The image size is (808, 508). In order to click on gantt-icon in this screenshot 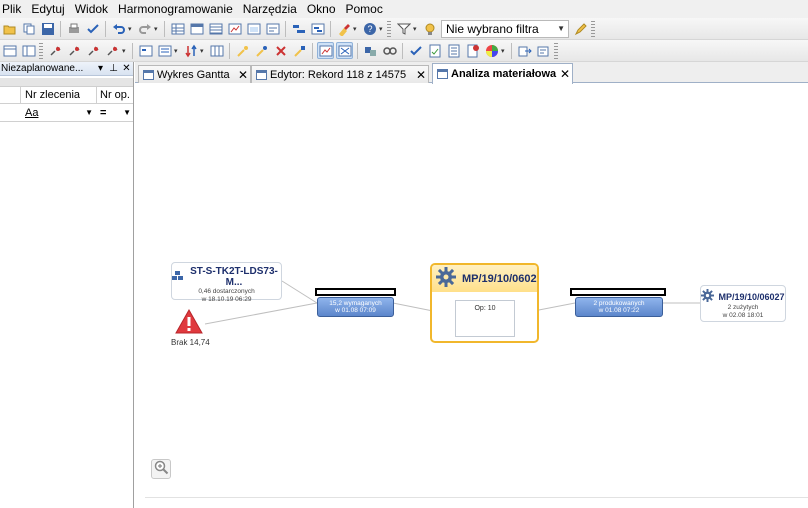, I will do `click(298, 28)`.